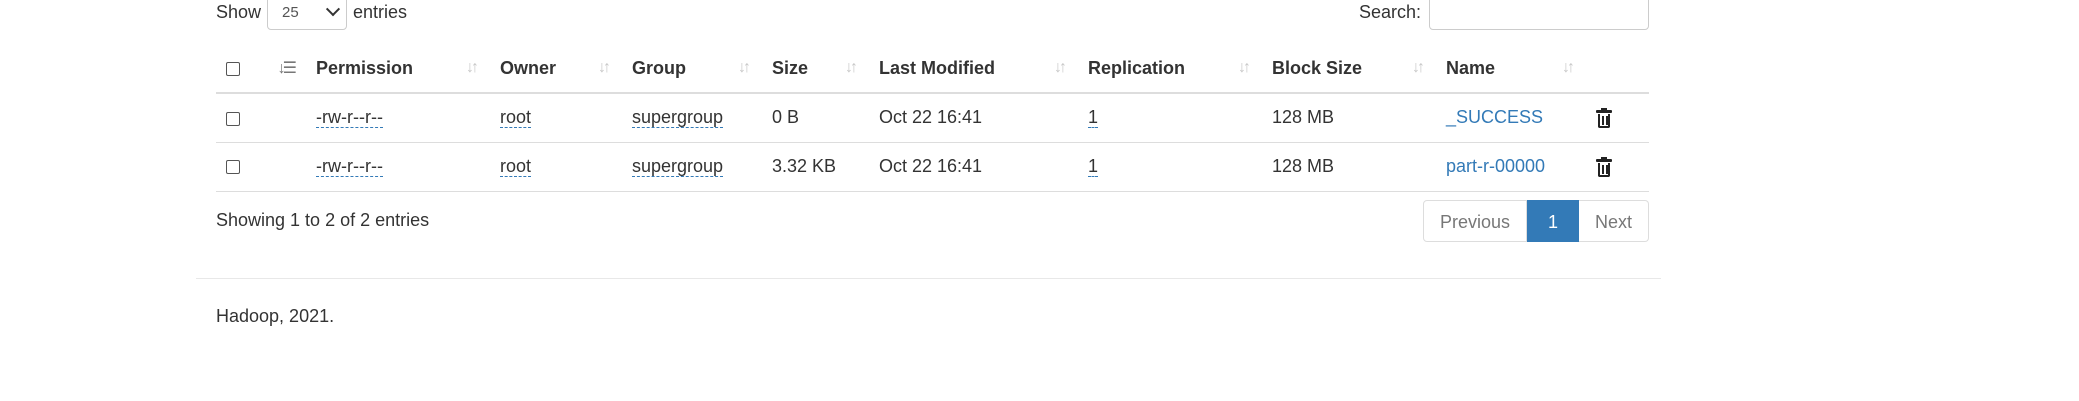 This screenshot has width=2079, height=401. I want to click on column-size: Size ↓↑, so click(815, 69).